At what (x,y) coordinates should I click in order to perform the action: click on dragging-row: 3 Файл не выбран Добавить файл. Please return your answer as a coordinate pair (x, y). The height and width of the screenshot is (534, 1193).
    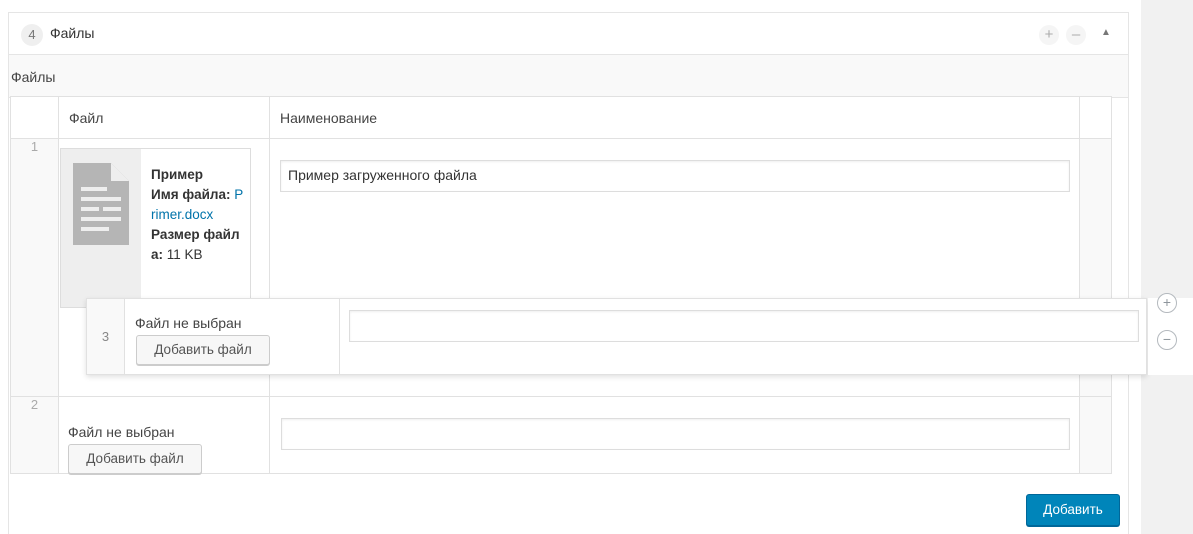
    Looking at the image, I should click on (616, 336).